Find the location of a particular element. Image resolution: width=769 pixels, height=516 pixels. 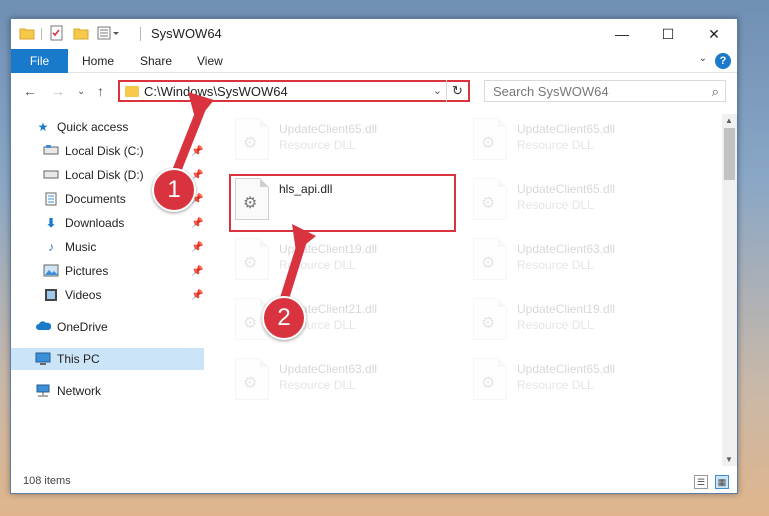

up-arrow-icon: ↑ is located at coordinates (100, 91).